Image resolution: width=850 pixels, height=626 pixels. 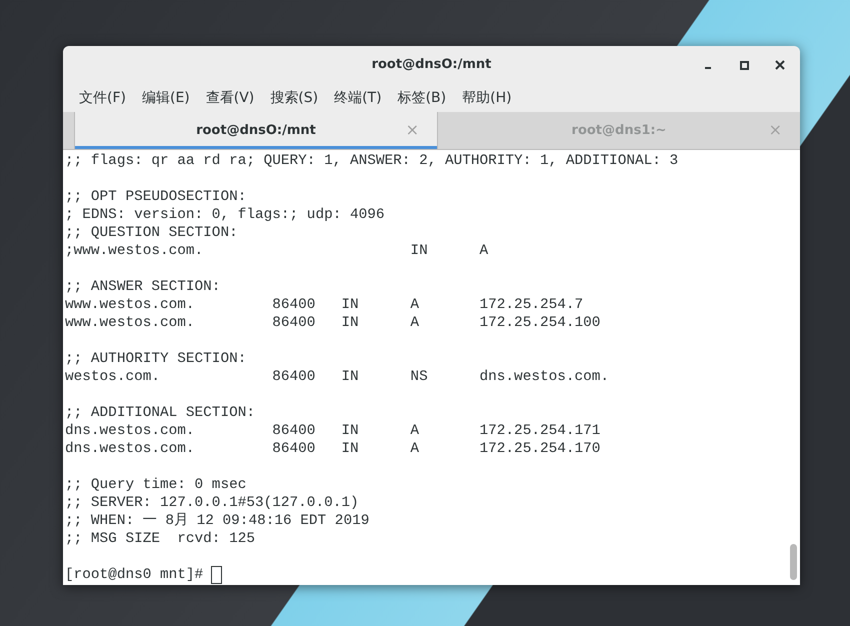 I want to click on output-line: ;; QUESTION SECTION:, so click(x=152, y=233).